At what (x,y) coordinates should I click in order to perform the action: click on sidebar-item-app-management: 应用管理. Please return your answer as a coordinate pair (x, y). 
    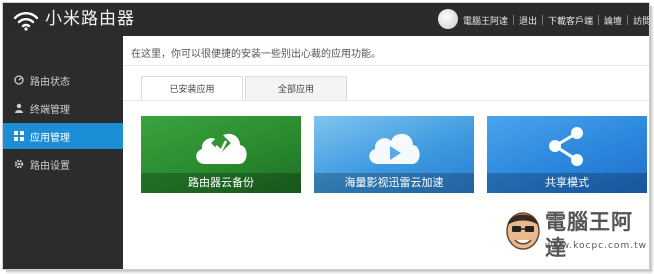
    Looking at the image, I should click on (67, 136).